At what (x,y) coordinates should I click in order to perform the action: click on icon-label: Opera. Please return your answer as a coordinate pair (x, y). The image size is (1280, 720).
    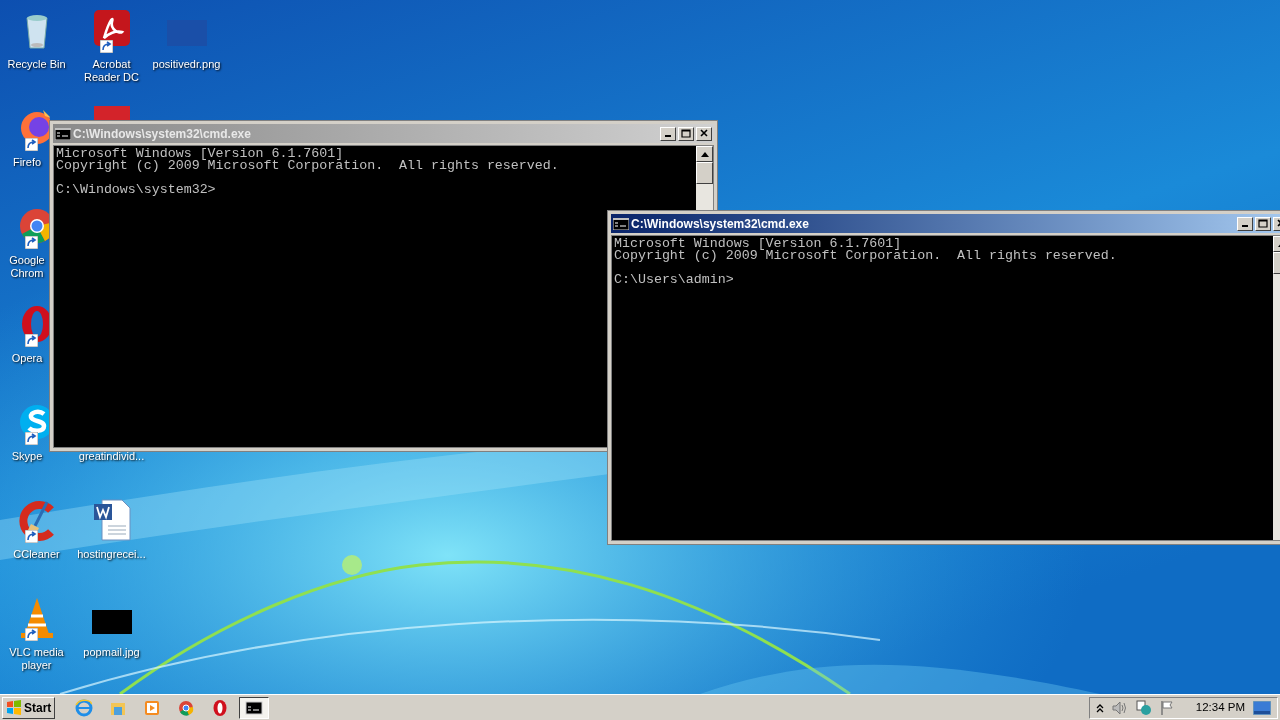
    Looking at the image, I should click on (27, 358).